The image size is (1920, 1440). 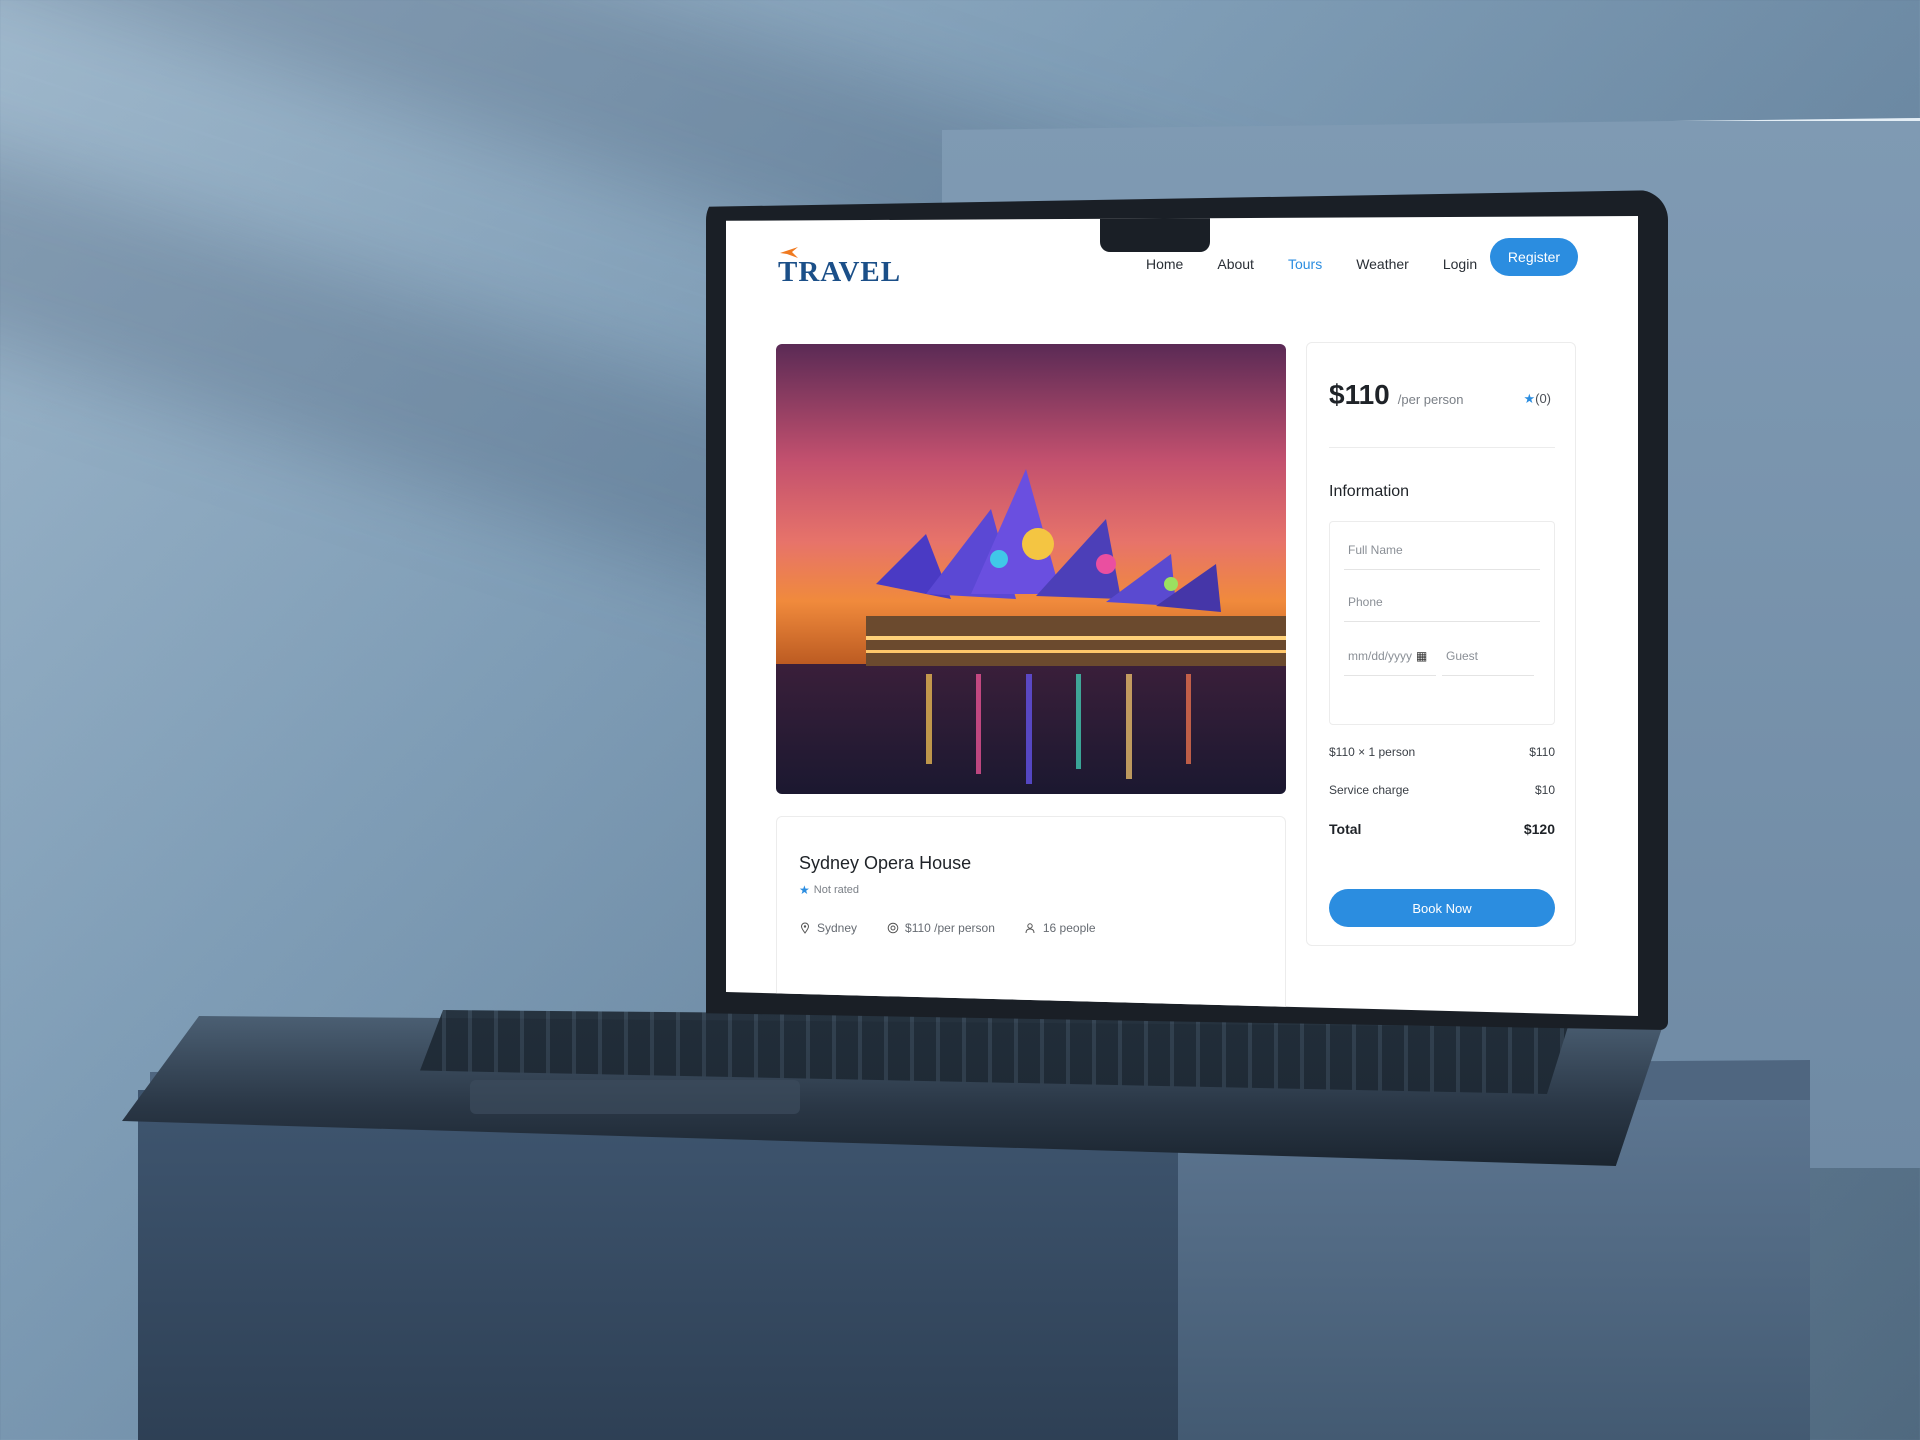 I want to click on date-field: mm/dd/yyyy ▦, so click(x=1390, y=656).